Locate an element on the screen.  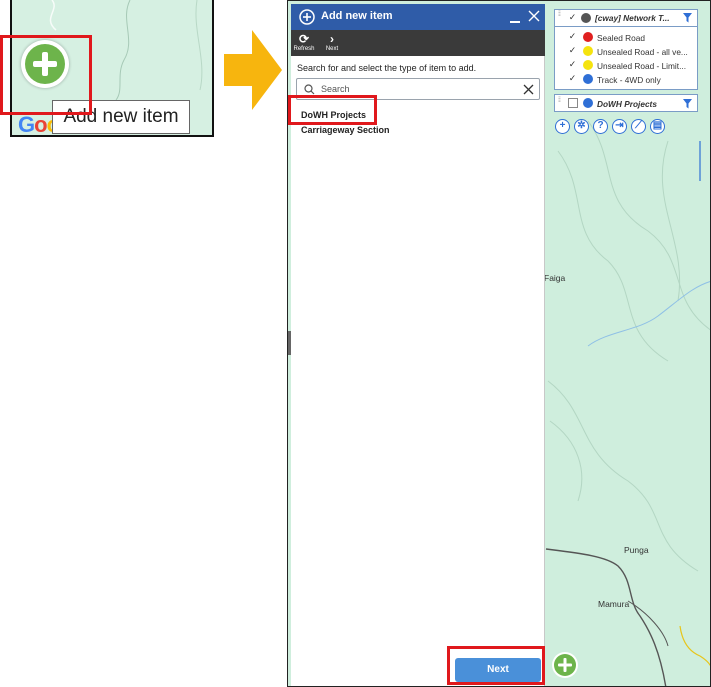
map-add-item-button is located at coordinates (565, 665).